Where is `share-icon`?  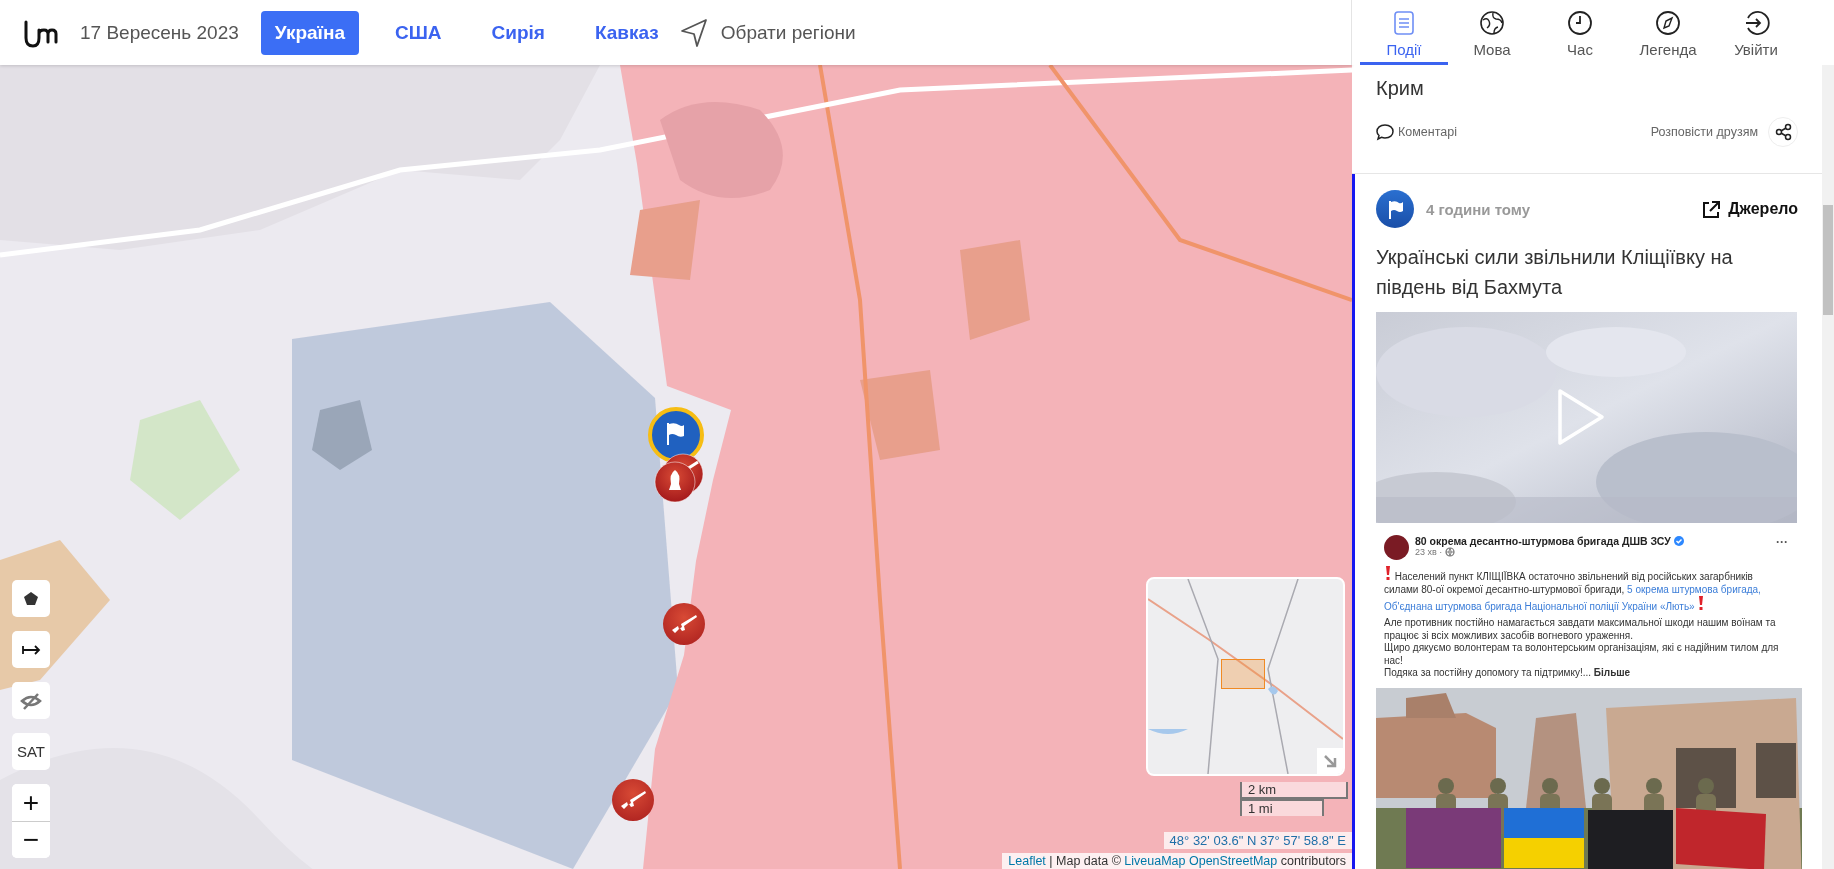
share-icon is located at coordinates (1783, 132).